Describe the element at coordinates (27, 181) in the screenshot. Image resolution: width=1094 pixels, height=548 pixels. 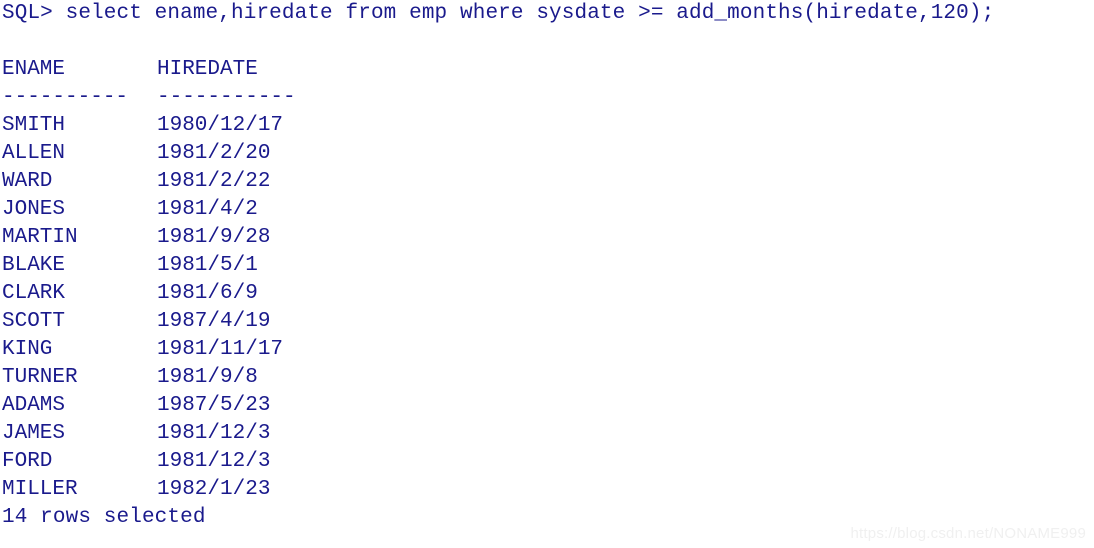
I see `cell-ename: WARD` at that location.